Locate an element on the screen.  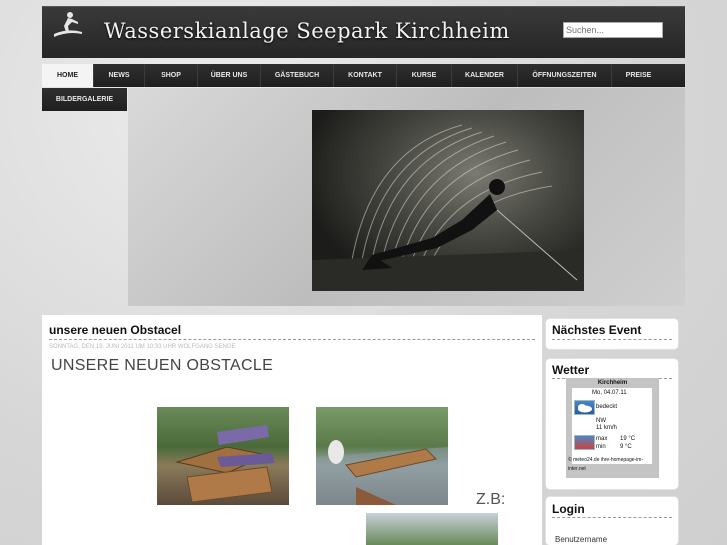
title-divider is located at coordinates (292, 339).